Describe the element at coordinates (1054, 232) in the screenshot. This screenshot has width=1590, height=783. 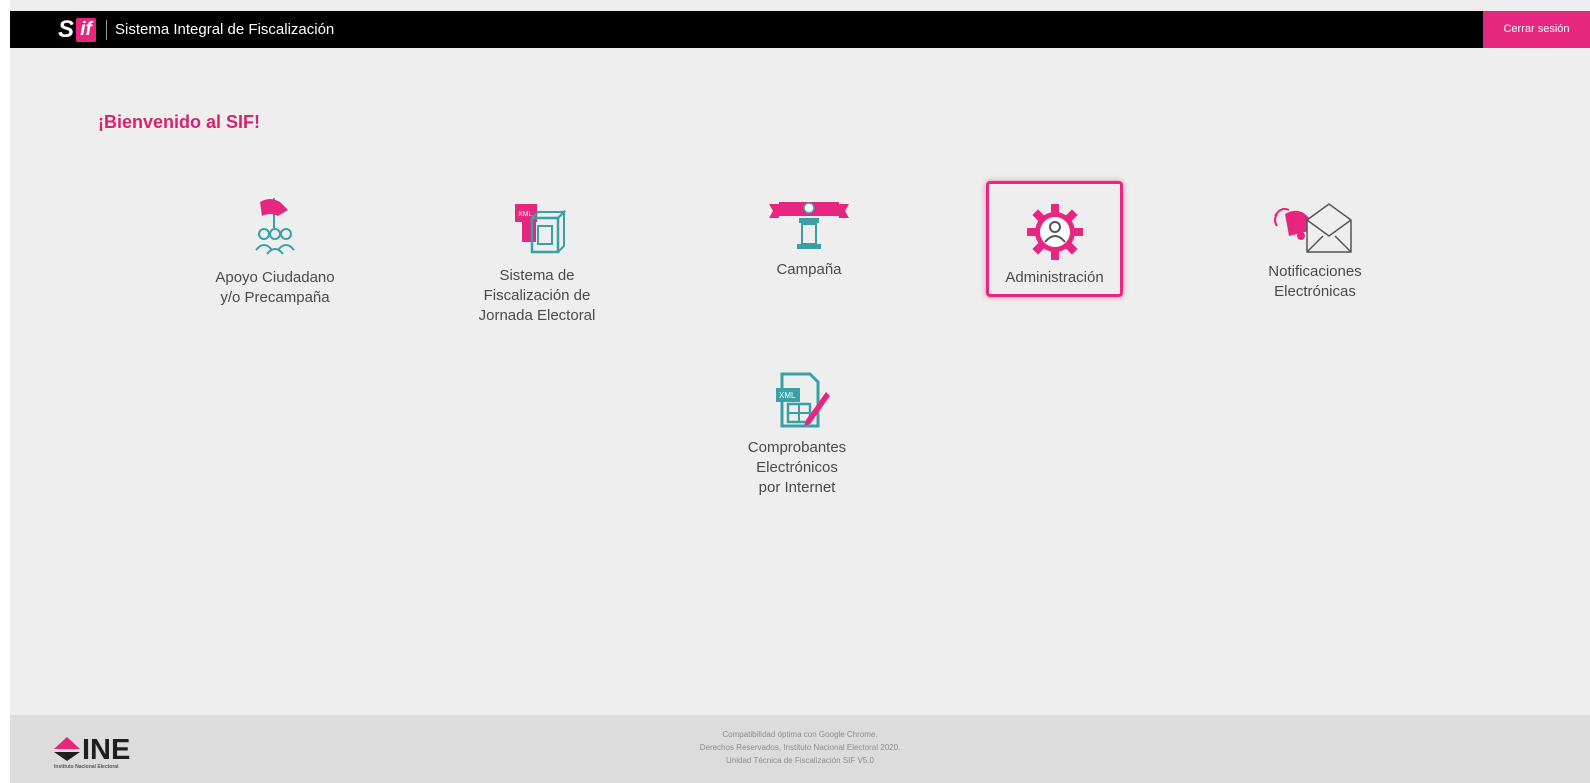
I see `gear-user-icon` at that location.